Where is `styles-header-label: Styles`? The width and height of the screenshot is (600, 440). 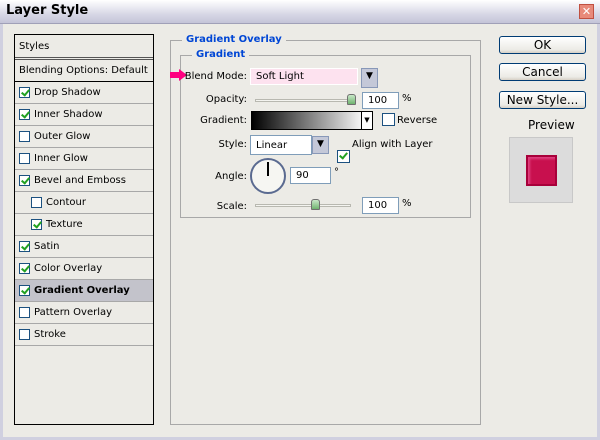 styles-header-label: Styles is located at coordinates (34, 46).